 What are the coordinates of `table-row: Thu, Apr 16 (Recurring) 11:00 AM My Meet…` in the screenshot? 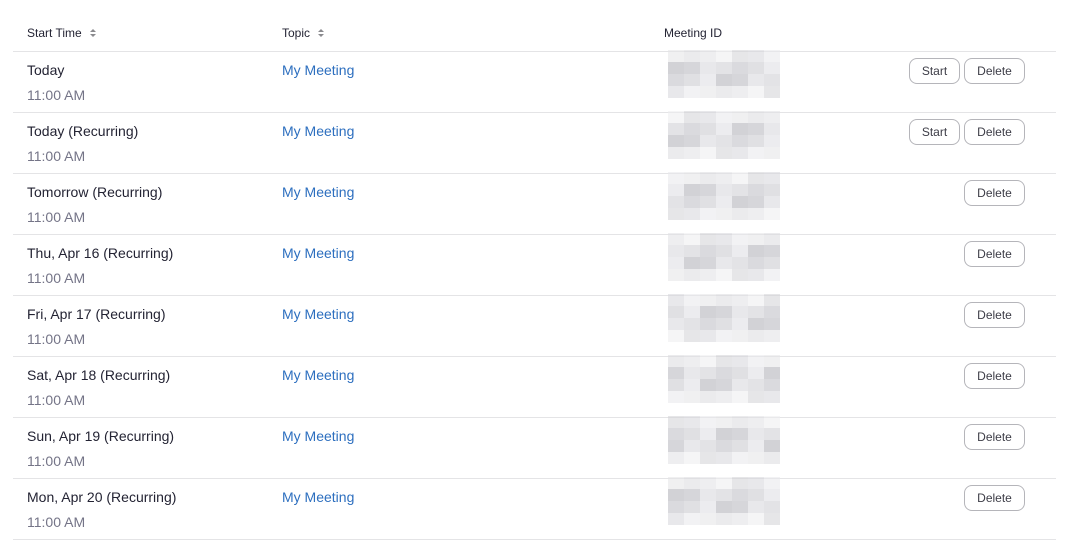 It's located at (534, 264).